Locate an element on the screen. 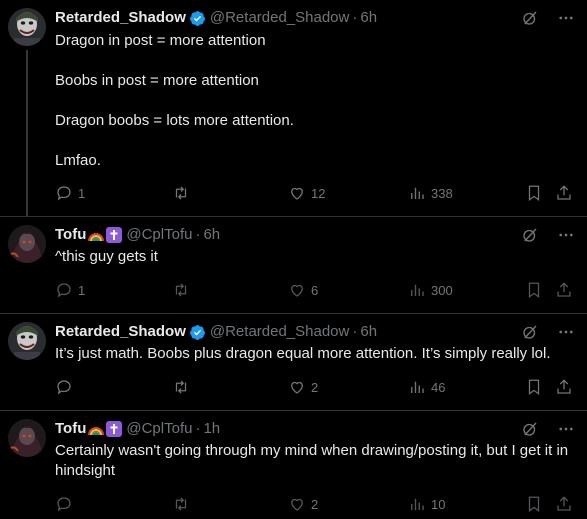 The height and width of the screenshot is (519, 587). like-count: 12 is located at coordinates (318, 193).